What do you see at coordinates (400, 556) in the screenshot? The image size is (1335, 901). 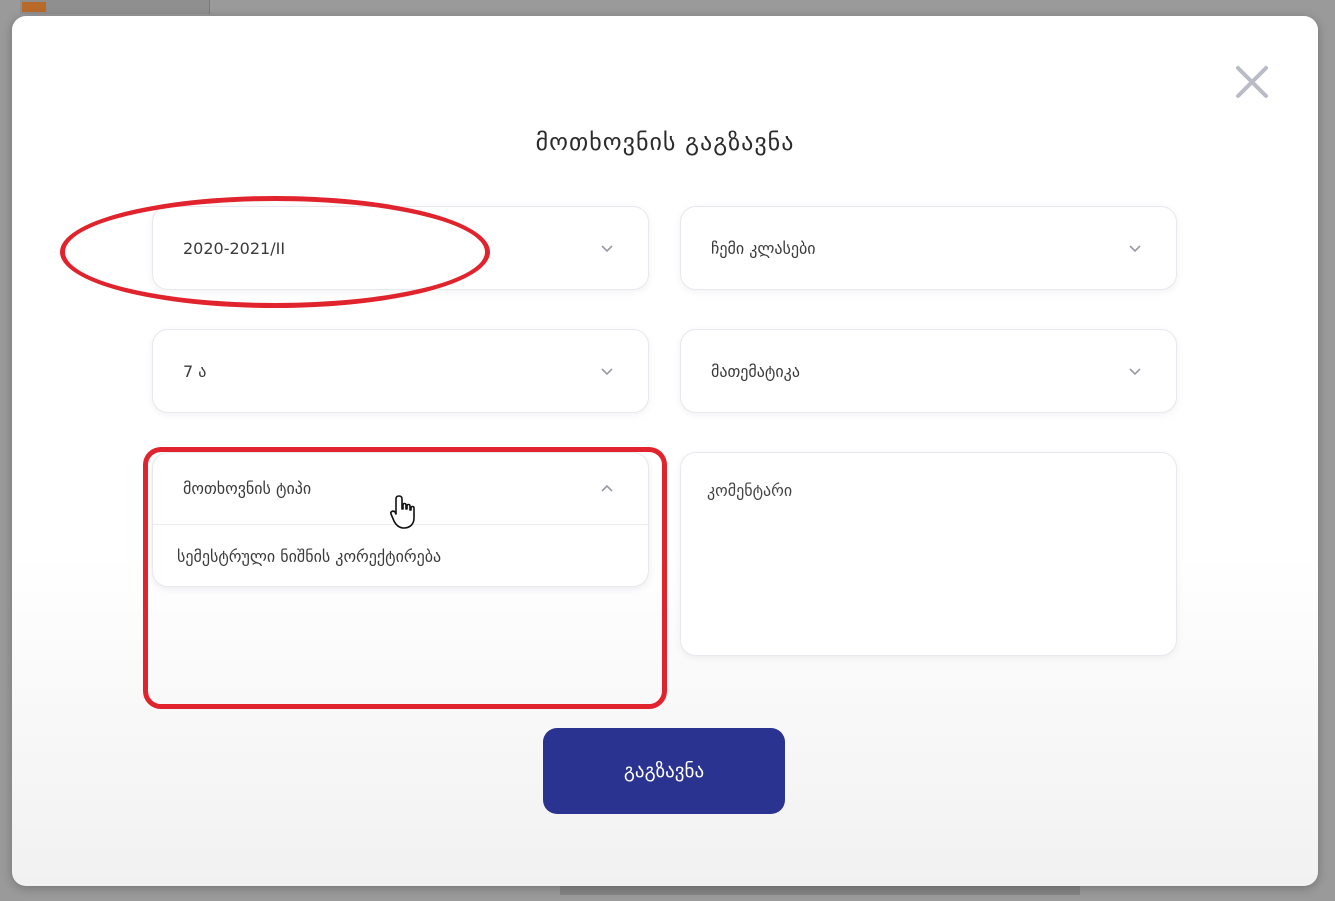 I see `request-type-option: სემესტრული ნიშნის კორექტირება` at bounding box center [400, 556].